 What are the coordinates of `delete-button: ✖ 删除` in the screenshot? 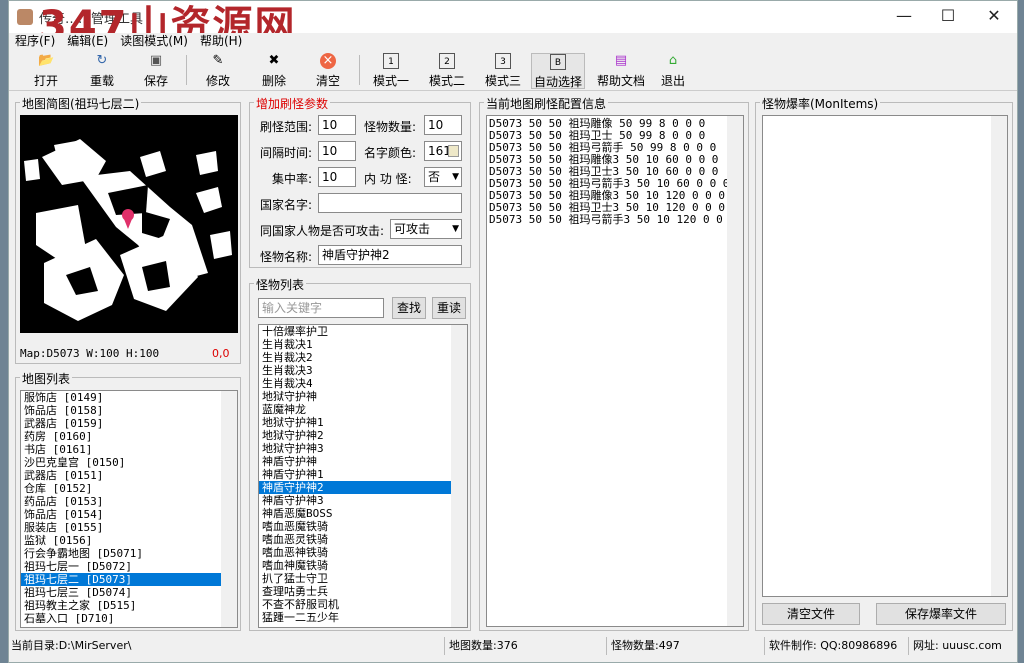 It's located at (274, 71).